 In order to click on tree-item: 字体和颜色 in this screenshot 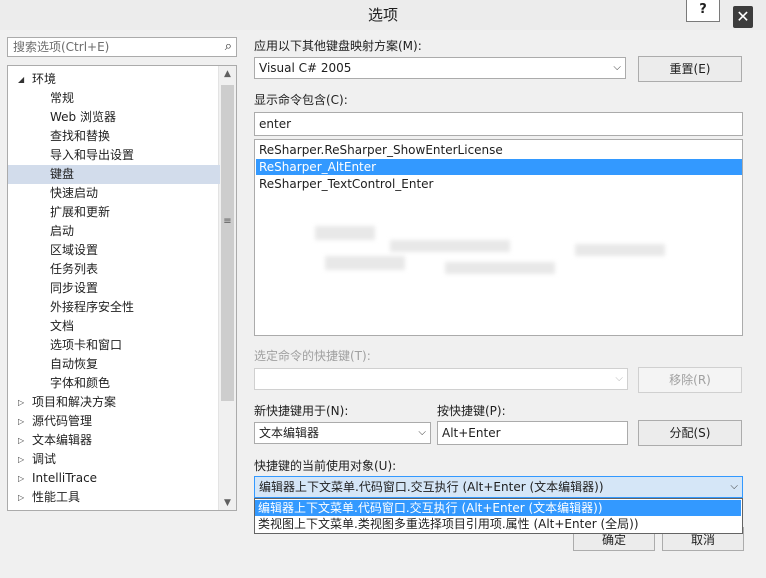, I will do `click(114, 383)`.